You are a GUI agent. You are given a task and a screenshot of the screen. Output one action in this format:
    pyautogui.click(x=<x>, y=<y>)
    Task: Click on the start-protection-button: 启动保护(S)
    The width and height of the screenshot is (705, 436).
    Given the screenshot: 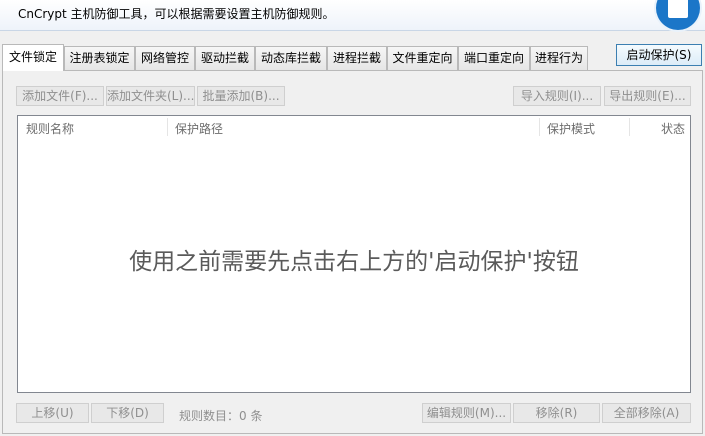 What is the action you would take?
    pyautogui.click(x=659, y=55)
    